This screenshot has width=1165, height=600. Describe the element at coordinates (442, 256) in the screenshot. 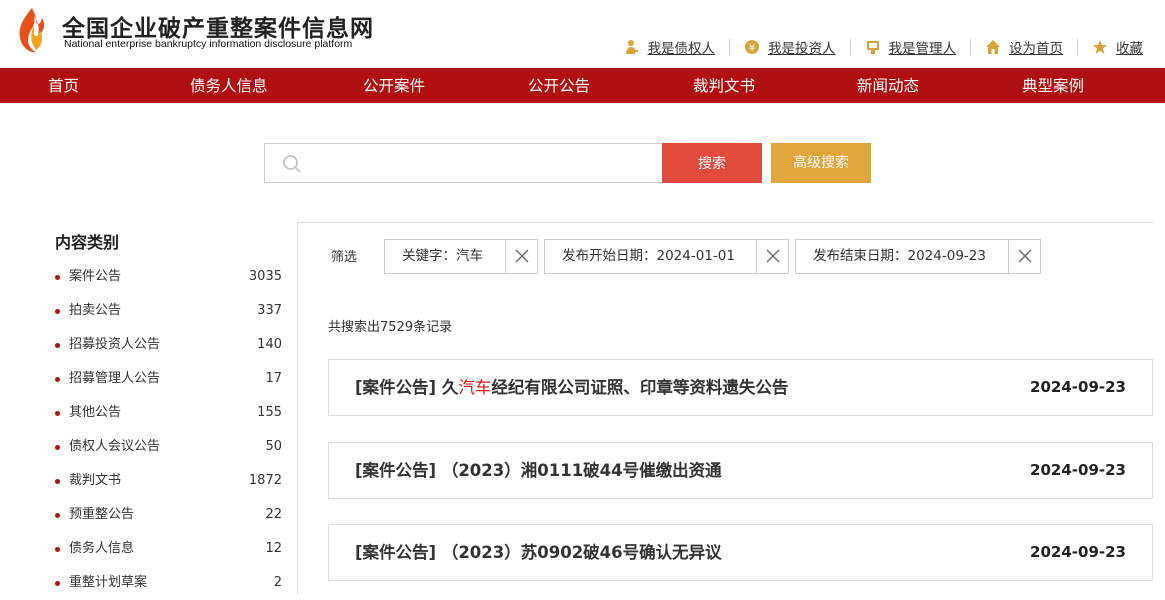

I see `filter-chip-label: 关键字：汽车` at that location.